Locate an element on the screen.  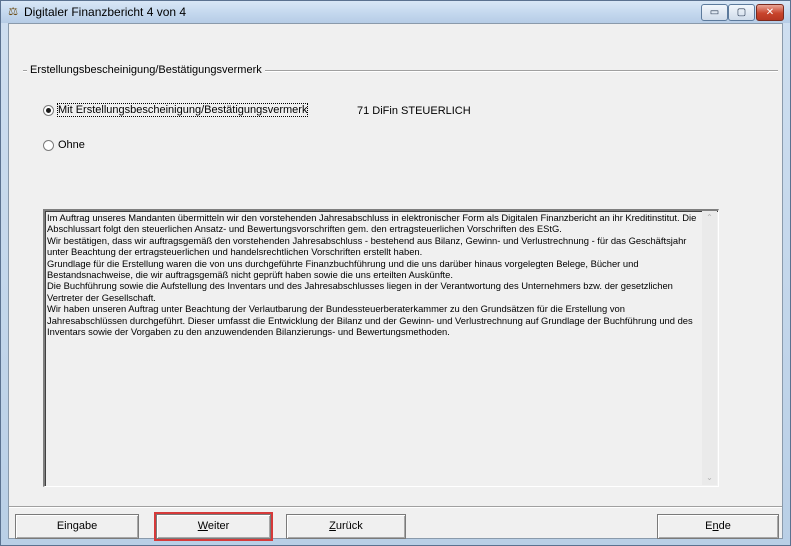
scroll-down-icon: ⌄ is located at coordinates (709, 478).